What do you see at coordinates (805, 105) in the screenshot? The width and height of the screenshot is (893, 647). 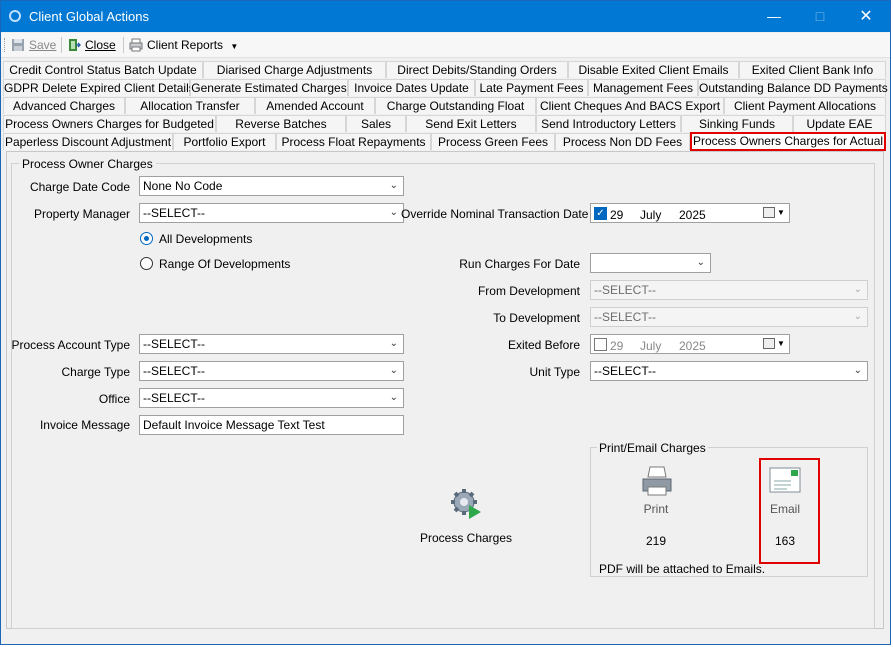 I see `tab-client-payment-allocations: Client Payment Allocations` at bounding box center [805, 105].